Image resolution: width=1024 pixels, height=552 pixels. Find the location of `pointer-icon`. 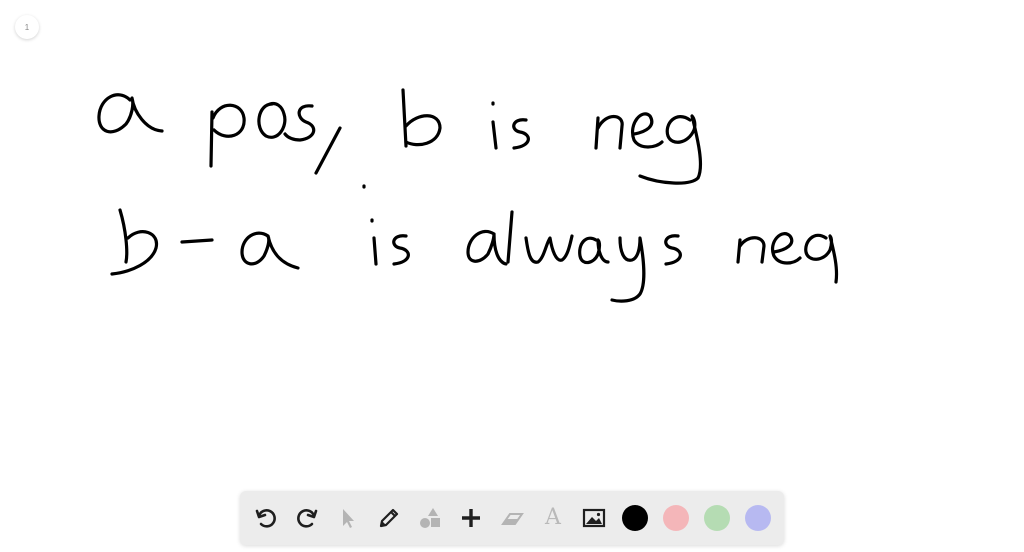

pointer-icon is located at coordinates (348, 518).